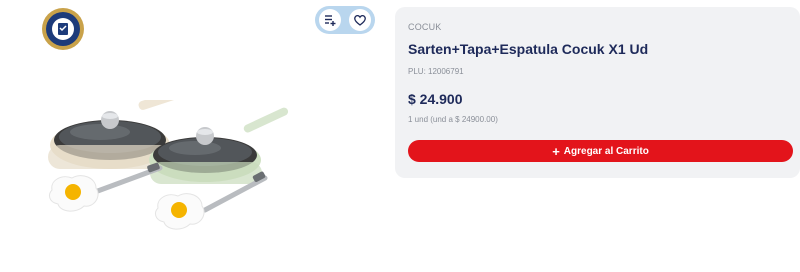 This screenshot has width=800, height=272. I want to click on add-to-list-button, so click(330, 20).